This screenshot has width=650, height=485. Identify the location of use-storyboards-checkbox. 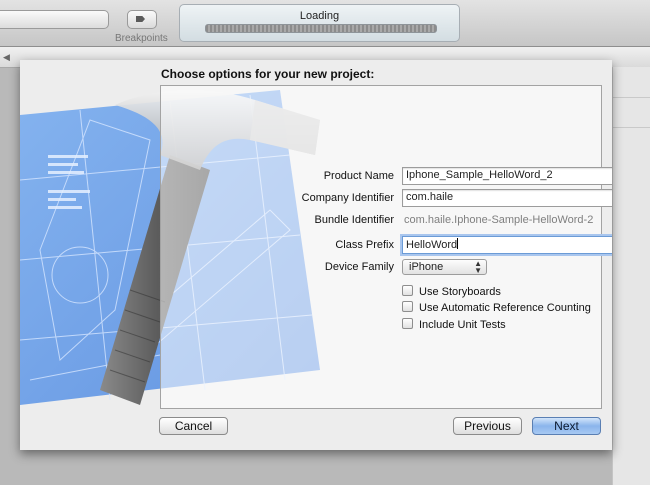
(407, 290).